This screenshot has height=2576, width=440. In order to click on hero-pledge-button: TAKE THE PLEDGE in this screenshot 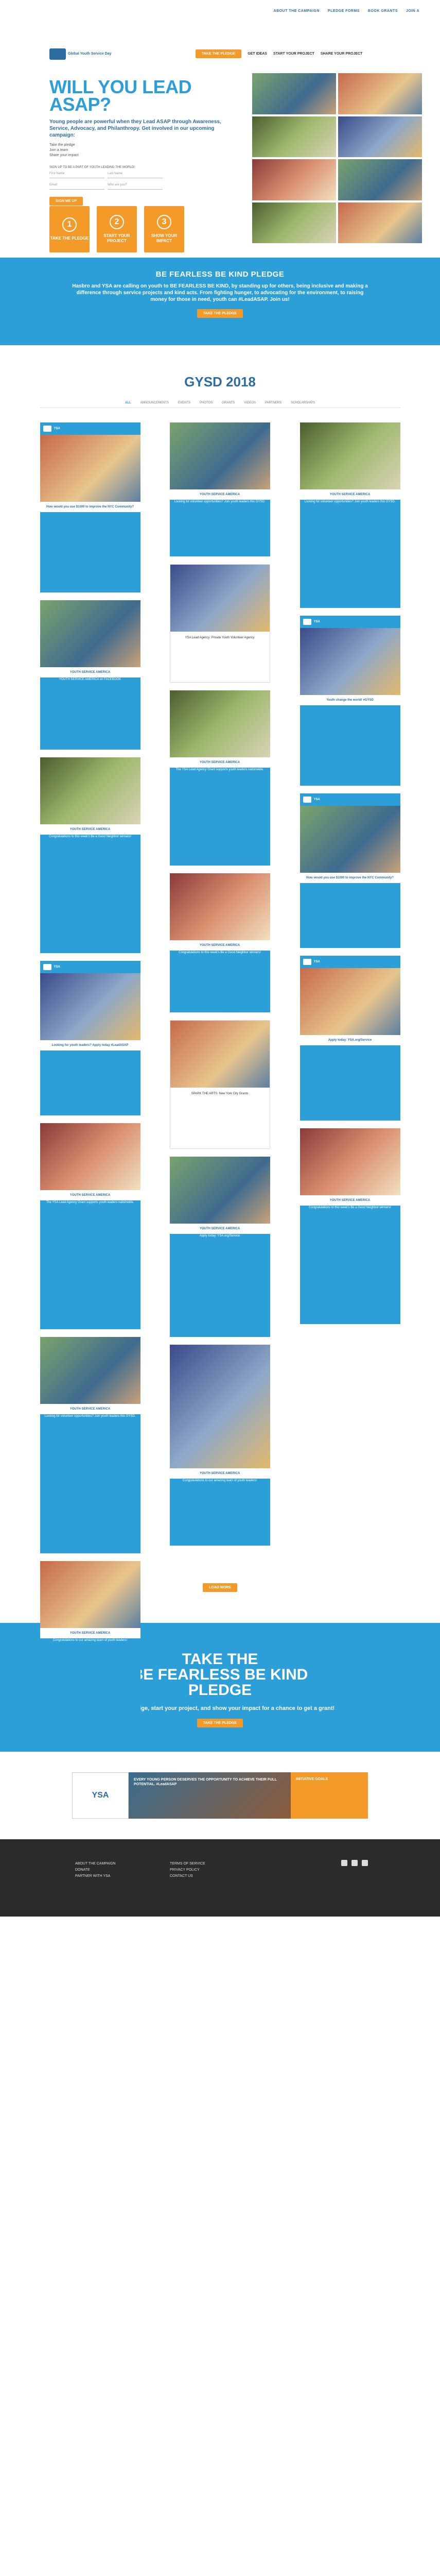, I will do `click(219, 53)`.